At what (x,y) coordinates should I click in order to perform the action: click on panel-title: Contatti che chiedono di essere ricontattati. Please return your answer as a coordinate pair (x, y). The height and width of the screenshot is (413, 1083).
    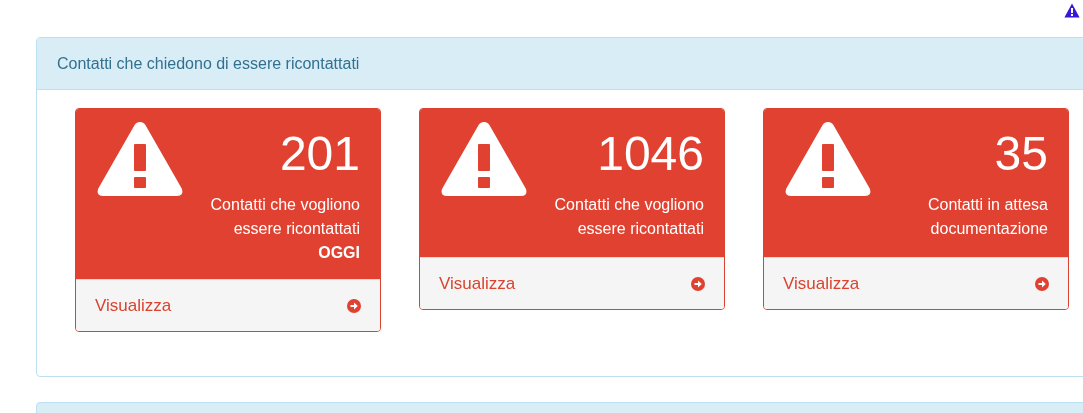
    Looking at the image, I should click on (208, 63).